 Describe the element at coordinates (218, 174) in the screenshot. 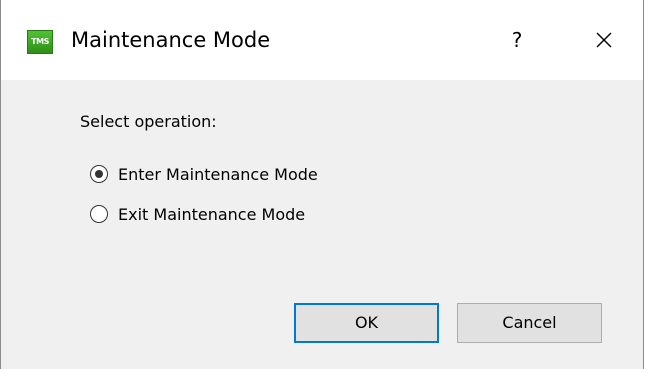

I see `radio-label-enter: Enter Maintenance Mode` at that location.